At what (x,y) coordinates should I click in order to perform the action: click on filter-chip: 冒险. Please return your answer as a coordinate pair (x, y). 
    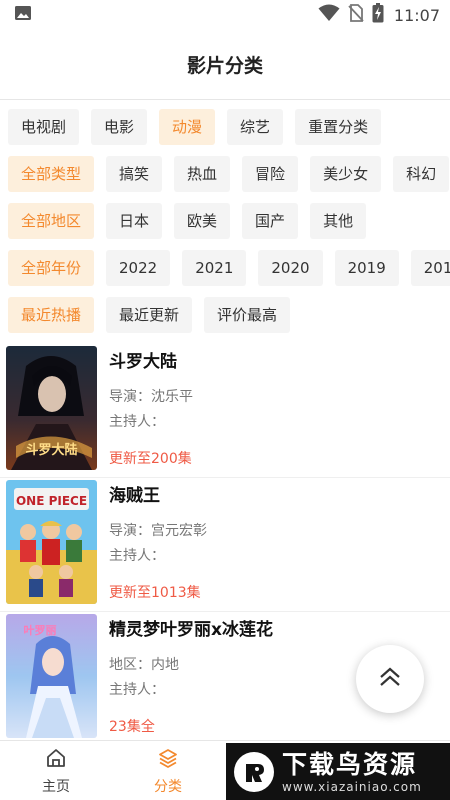
    Looking at the image, I should click on (270, 174).